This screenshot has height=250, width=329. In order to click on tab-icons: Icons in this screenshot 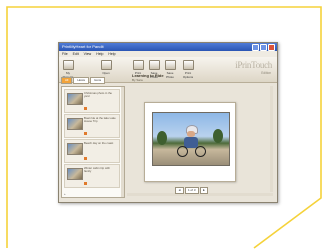, I will do `click(98, 80)`.